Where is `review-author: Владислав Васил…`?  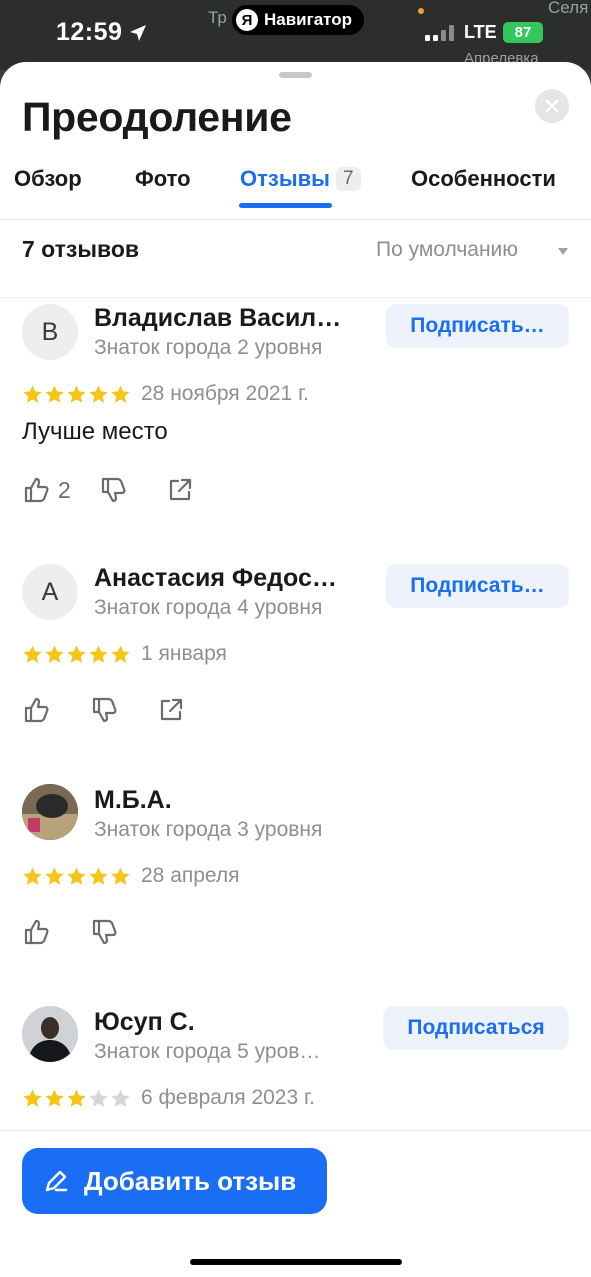 review-author: Владислав Васил… is located at coordinates (217, 318).